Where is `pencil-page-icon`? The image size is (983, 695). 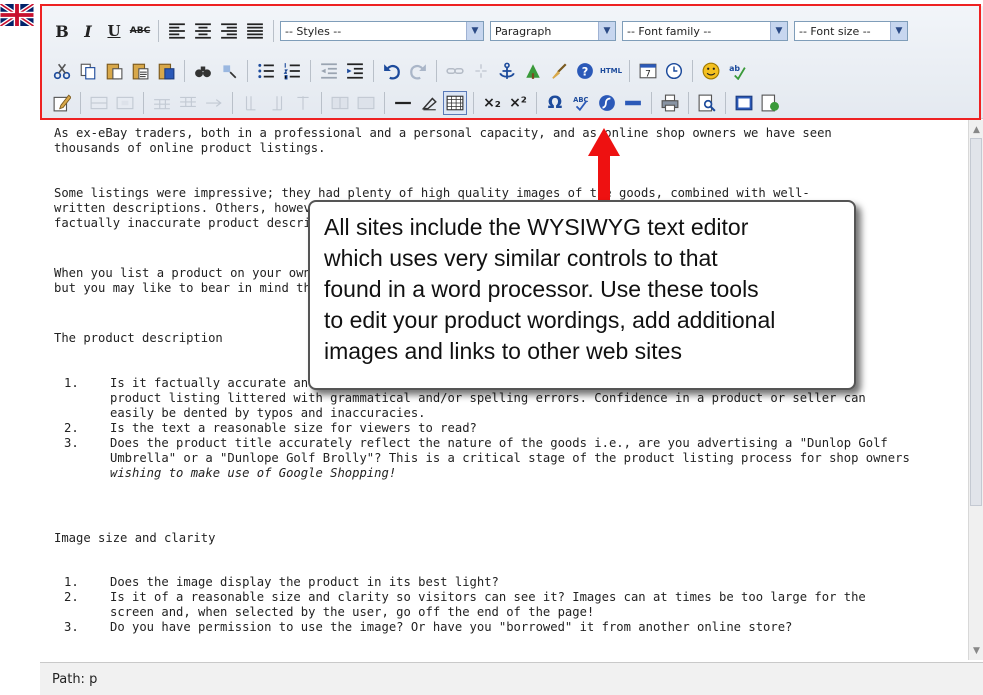
pencil-page-icon is located at coordinates (62, 103).